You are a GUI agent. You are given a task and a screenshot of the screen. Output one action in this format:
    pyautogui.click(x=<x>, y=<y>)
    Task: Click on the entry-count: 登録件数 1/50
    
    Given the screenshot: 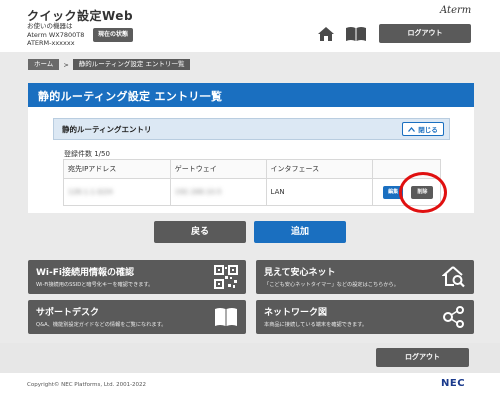 What is the action you would take?
    pyautogui.click(x=87, y=154)
    